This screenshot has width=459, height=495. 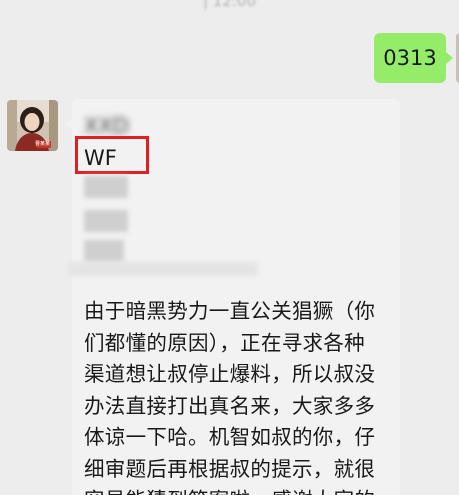 I want to click on outgoing-message-text: 0313, so click(x=410, y=58).